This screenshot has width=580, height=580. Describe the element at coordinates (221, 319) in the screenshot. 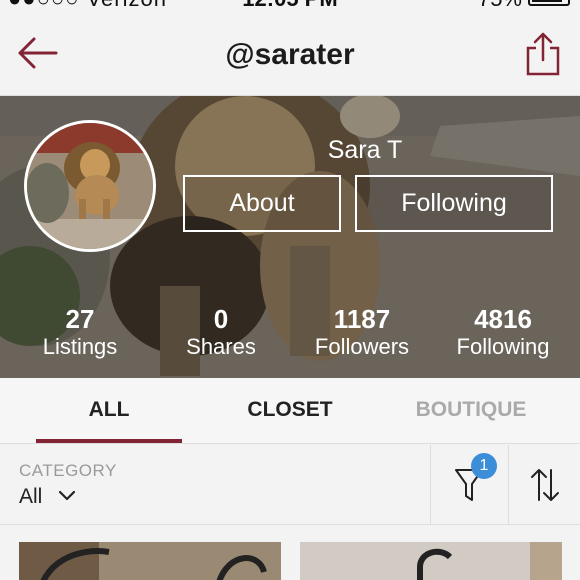

I see `stat-value: 0` at that location.